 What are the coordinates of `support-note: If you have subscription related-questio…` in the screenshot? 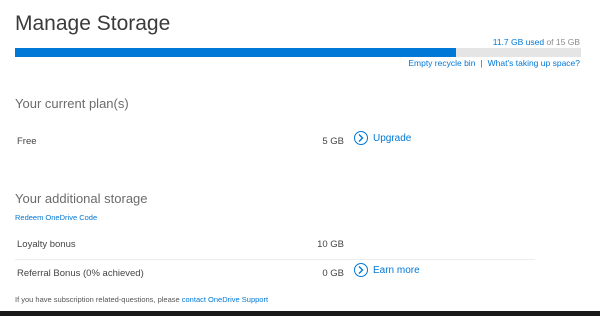 It's located at (141, 299).